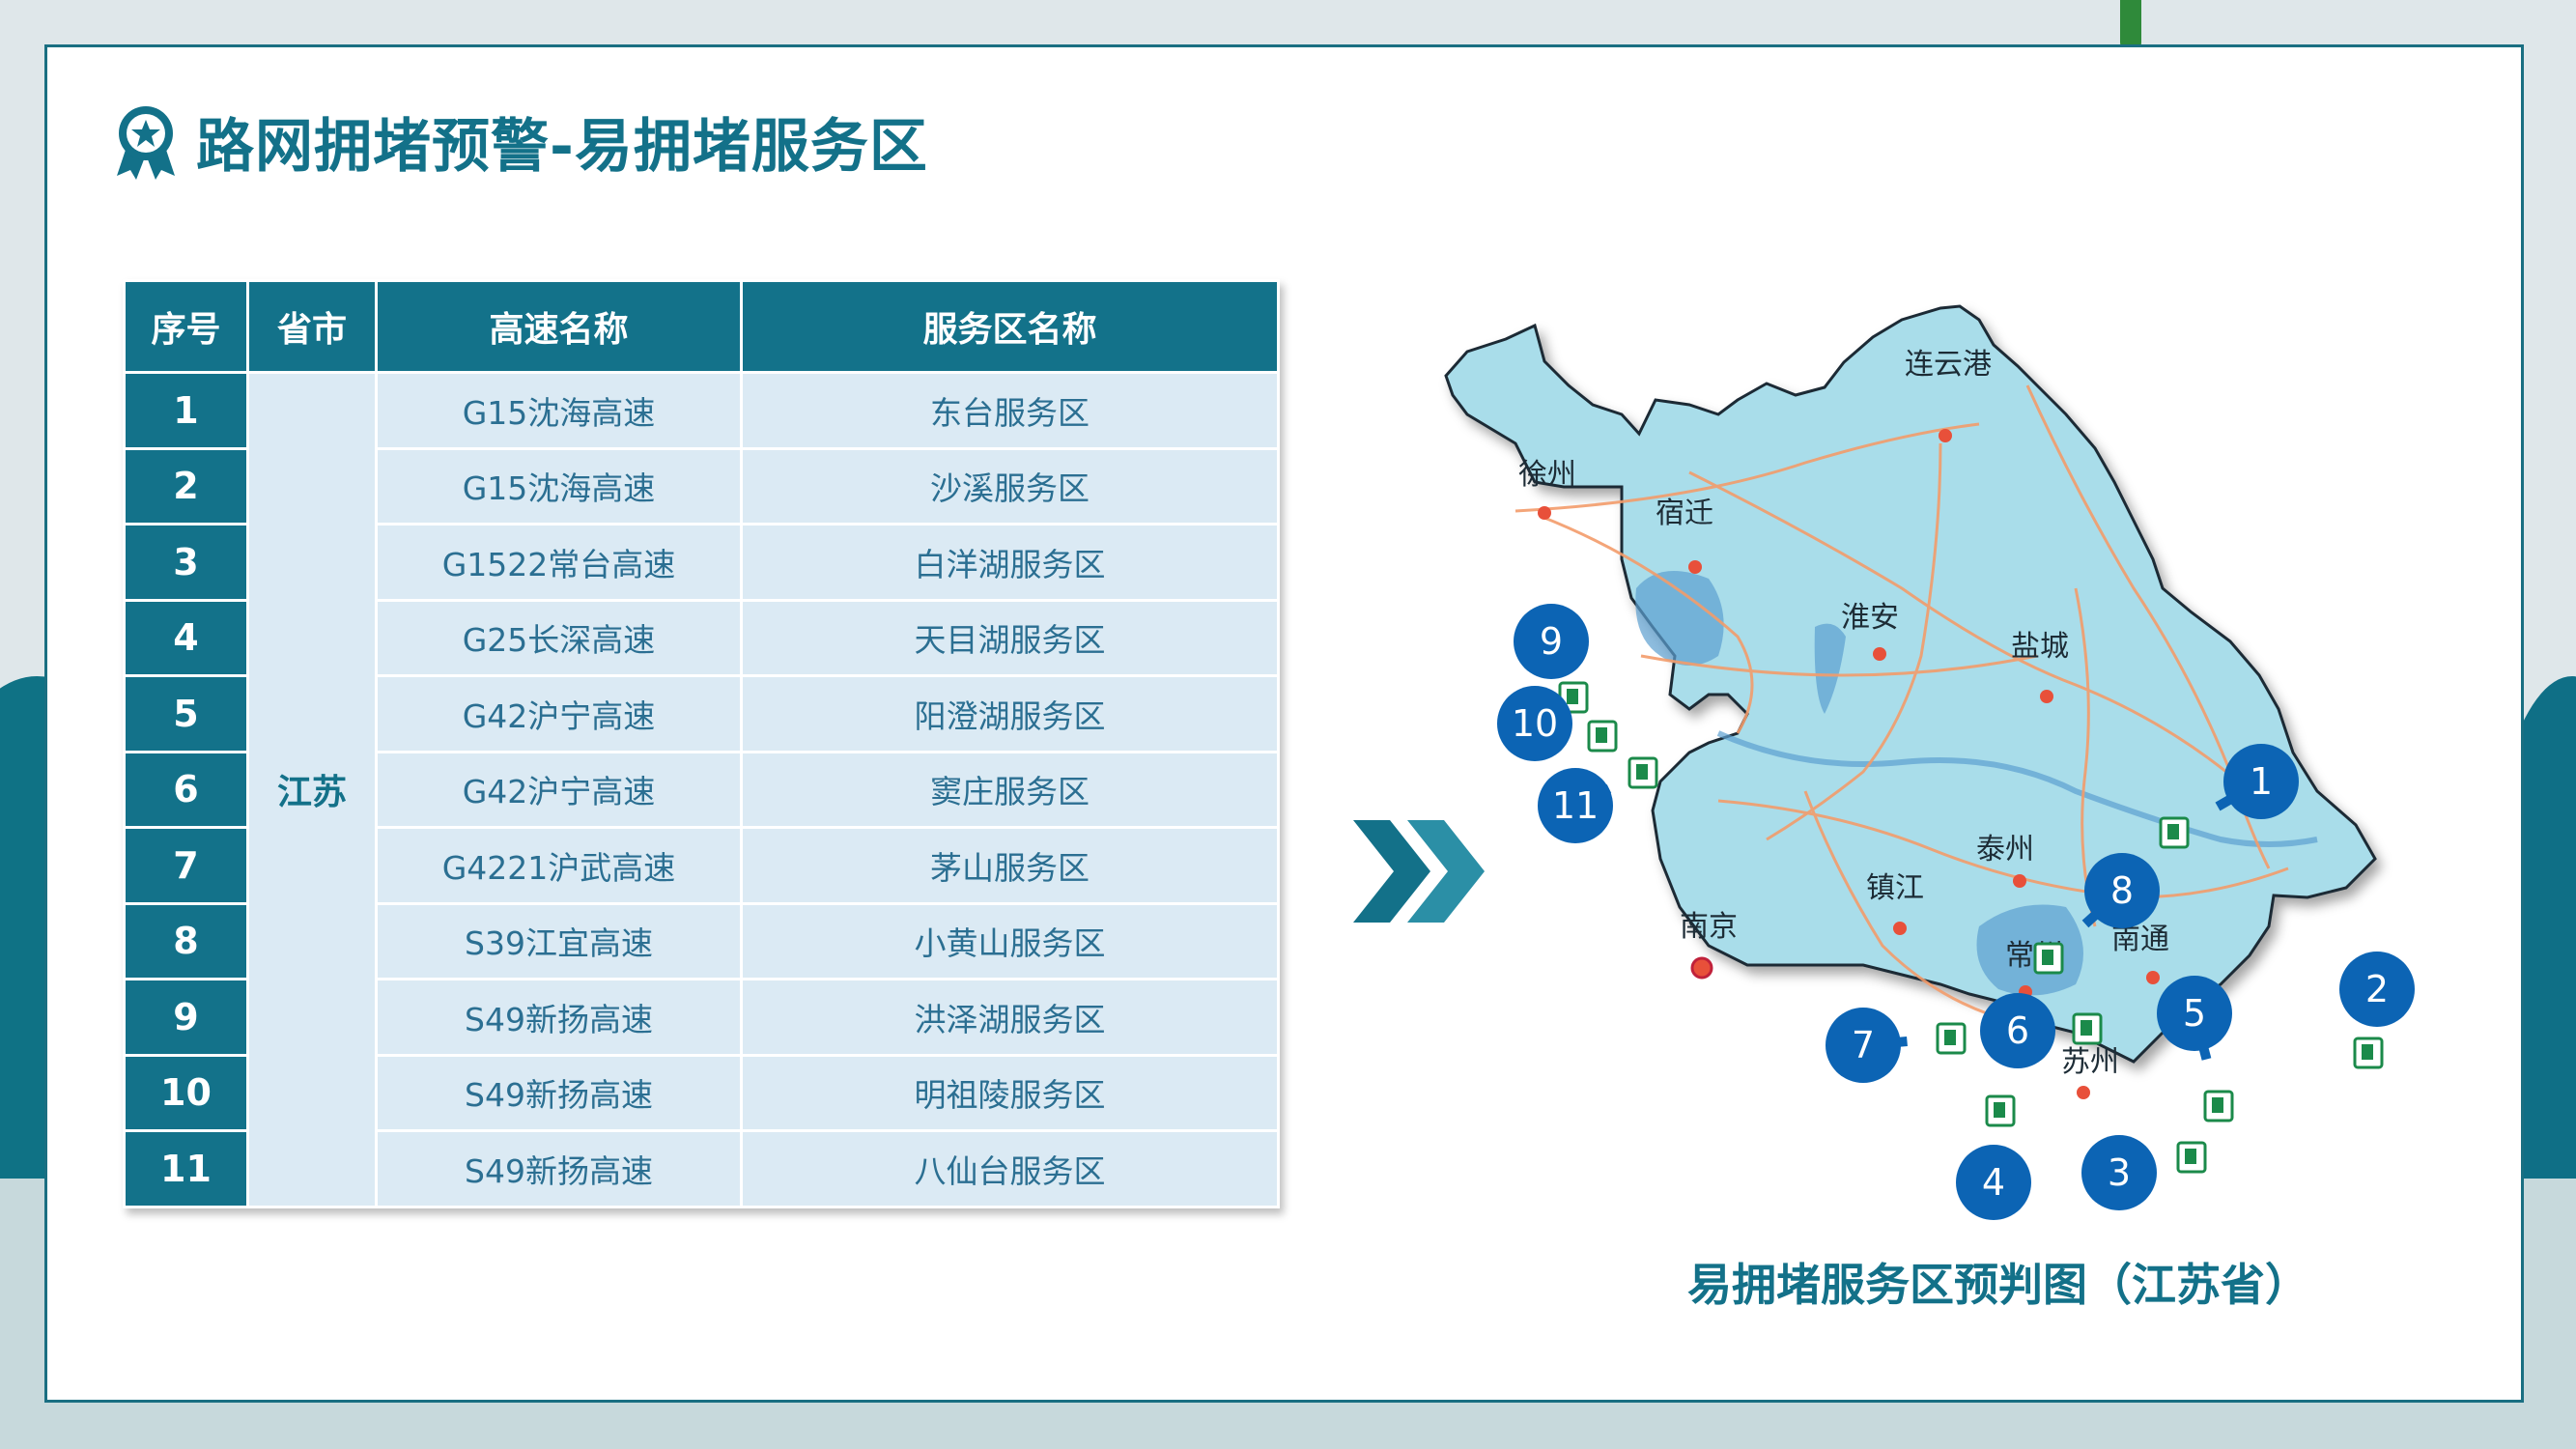 The width and height of the screenshot is (2576, 1449). What do you see at coordinates (1010, 1018) in the screenshot?
I see `service-area-name: 洪泽湖服务区` at bounding box center [1010, 1018].